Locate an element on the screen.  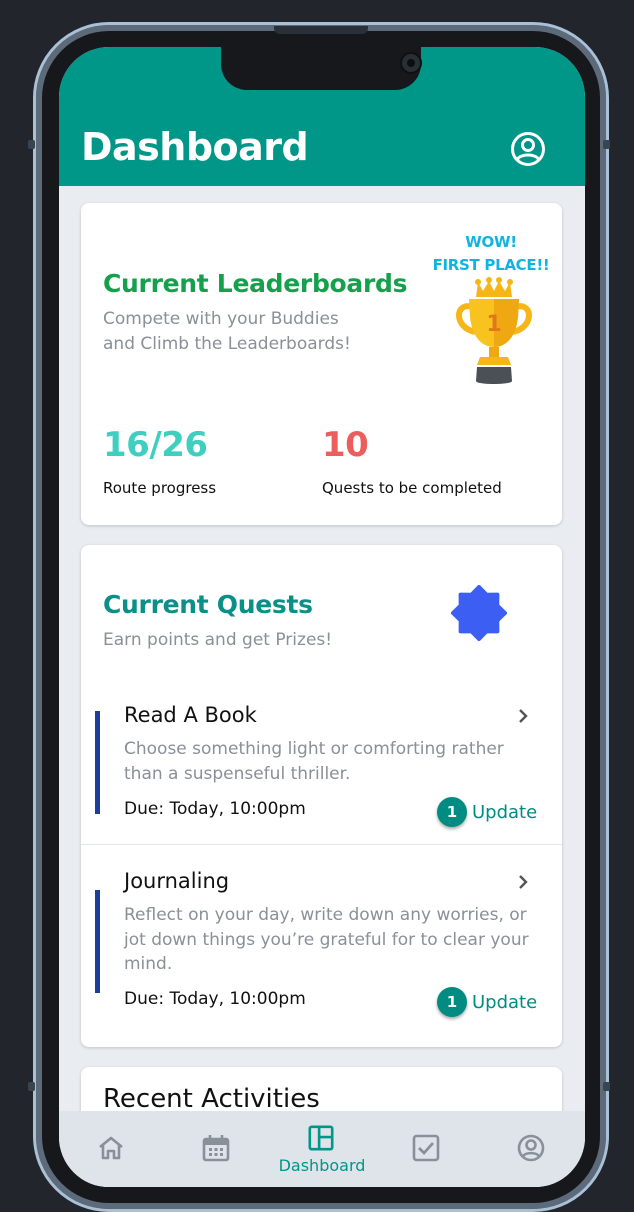
page-title: Dashboard is located at coordinates (195, 147).